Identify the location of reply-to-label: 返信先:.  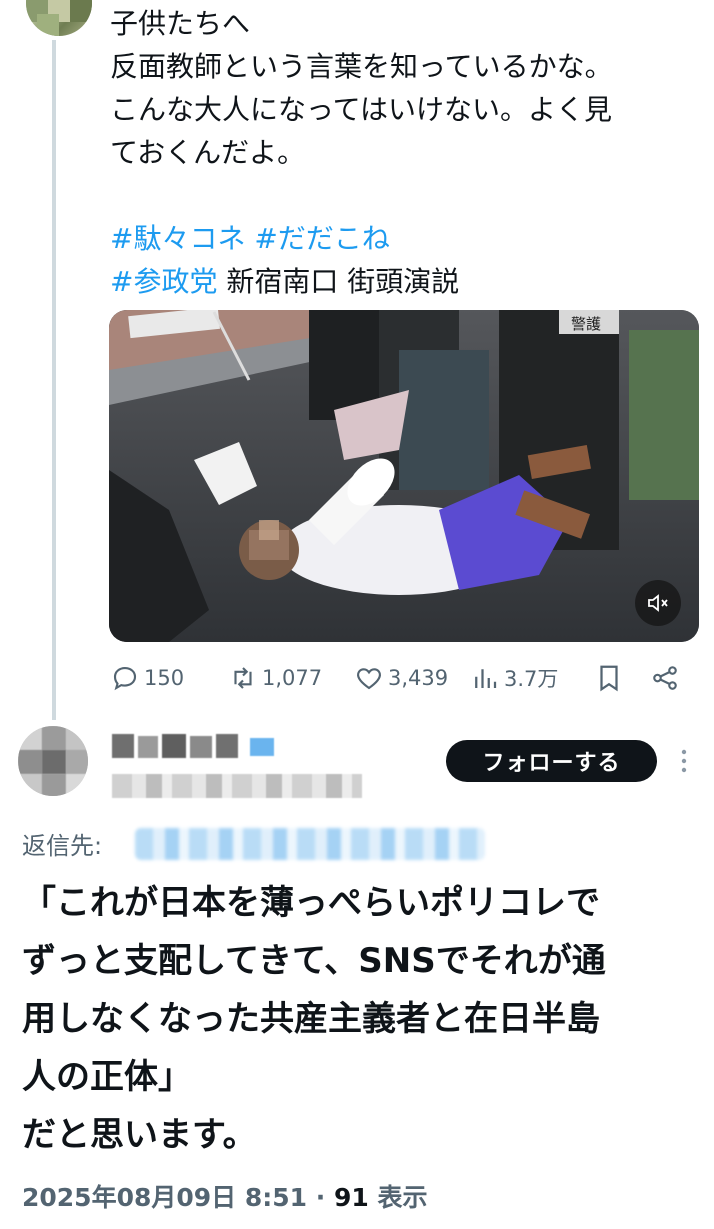
(62, 846).